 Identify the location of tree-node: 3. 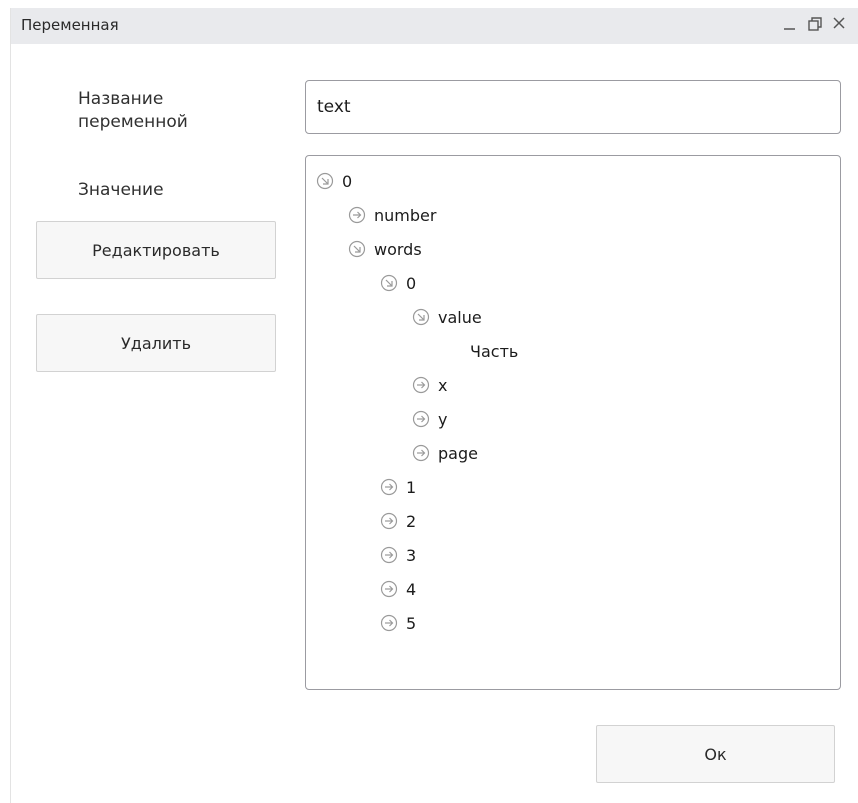
(398, 555).